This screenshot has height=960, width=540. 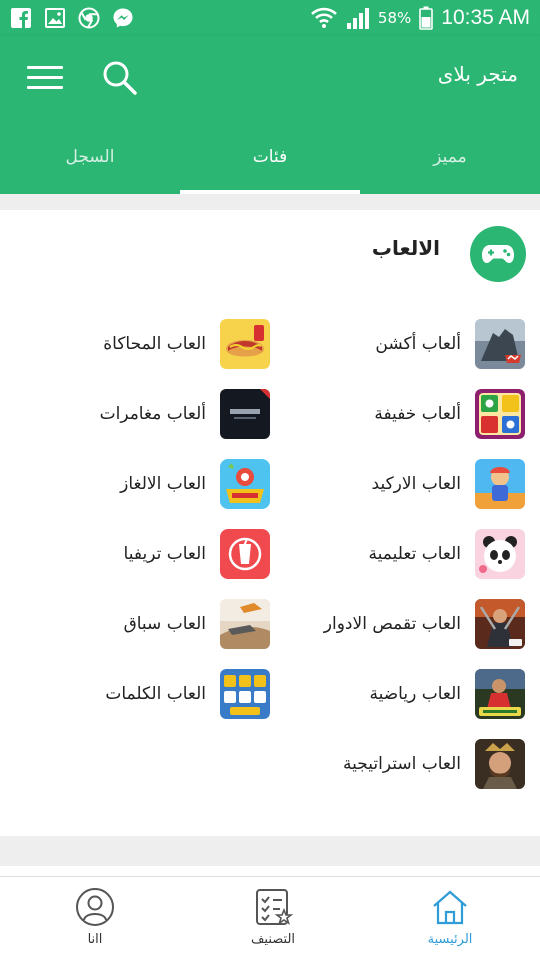 I want to click on baby-panda-thumbnail, so click(x=500, y=554).